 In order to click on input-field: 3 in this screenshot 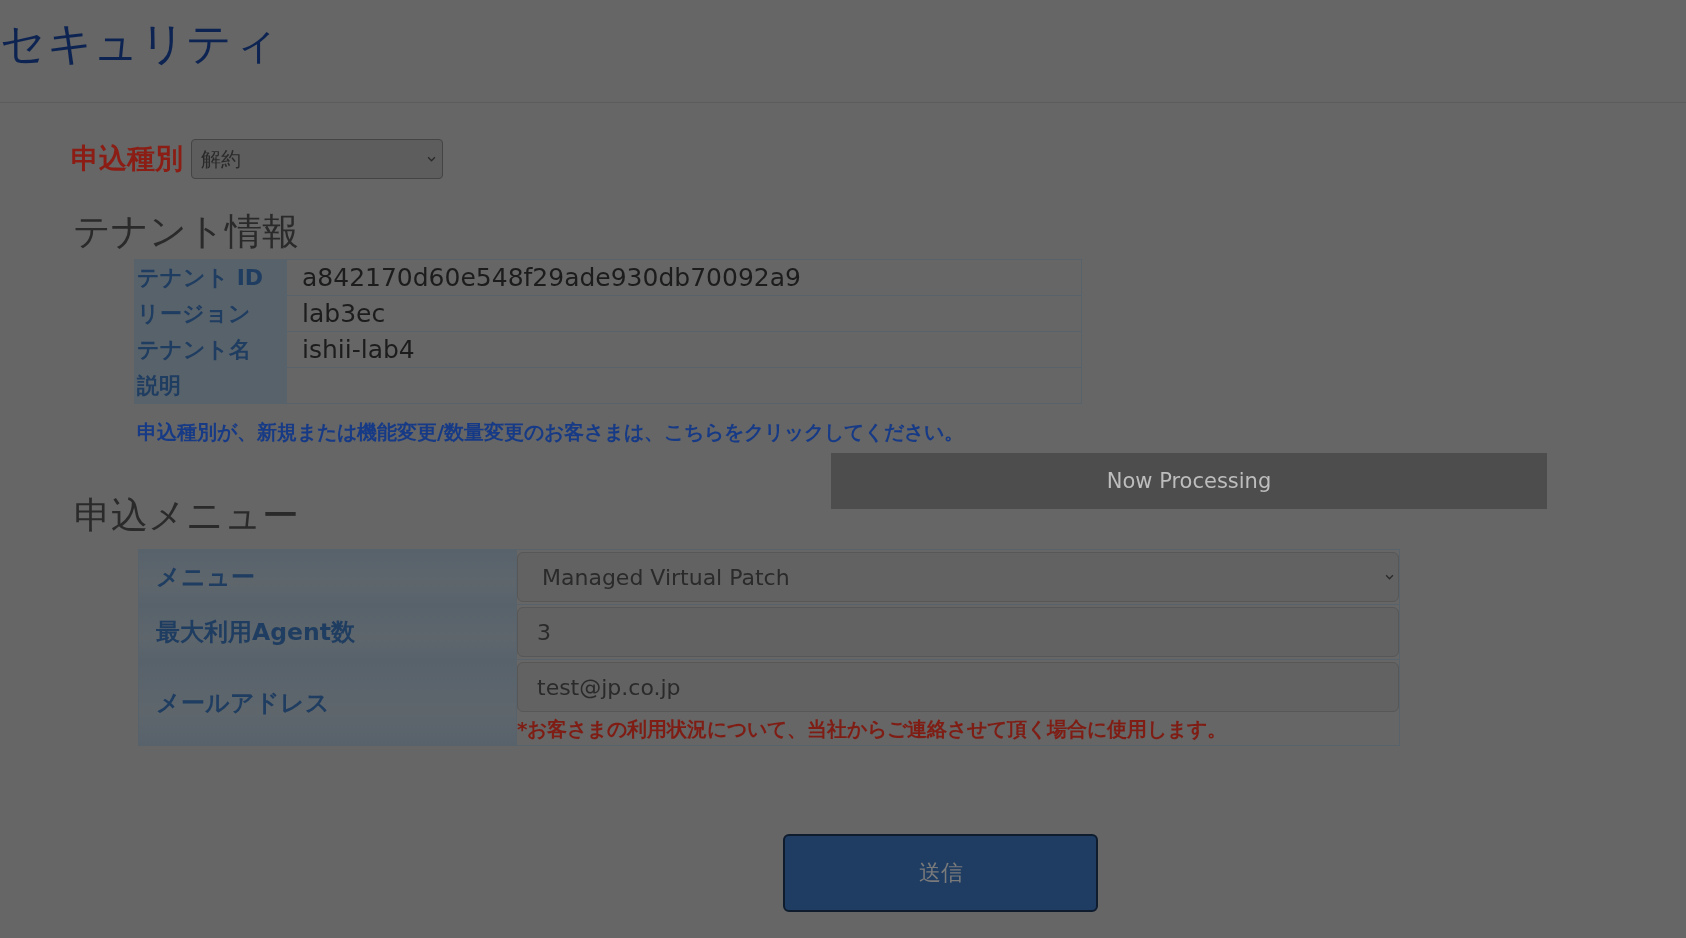, I will do `click(958, 632)`.